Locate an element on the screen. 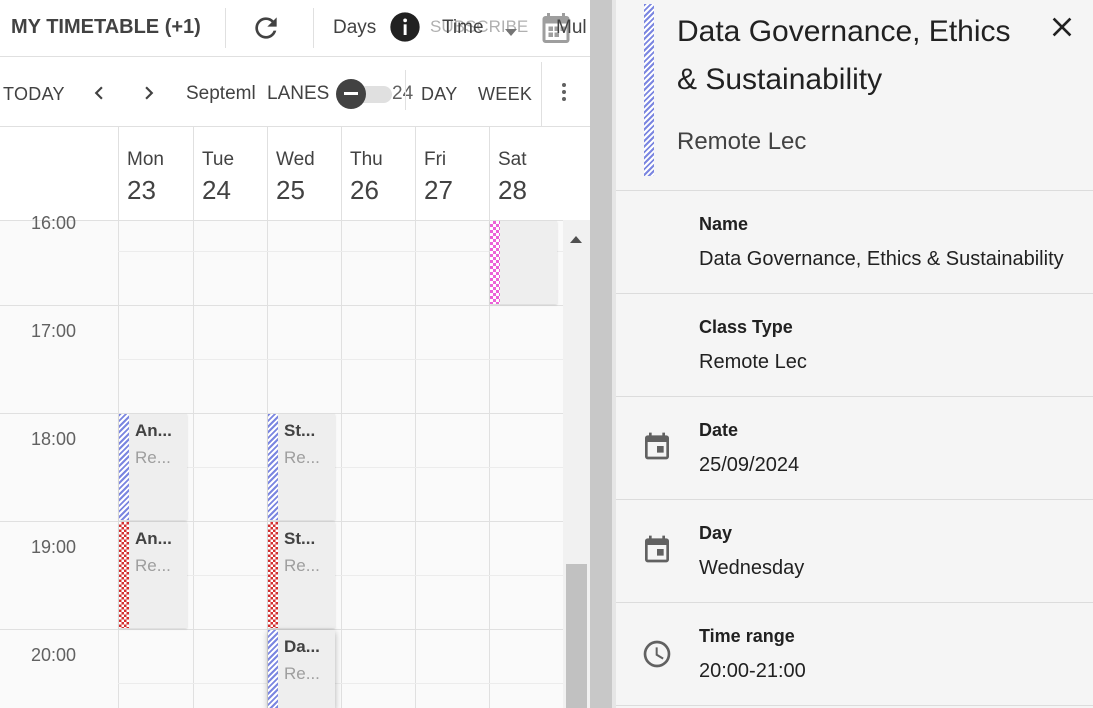 The height and width of the screenshot is (708, 1093). day-number: 27 is located at coordinates (438, 190).